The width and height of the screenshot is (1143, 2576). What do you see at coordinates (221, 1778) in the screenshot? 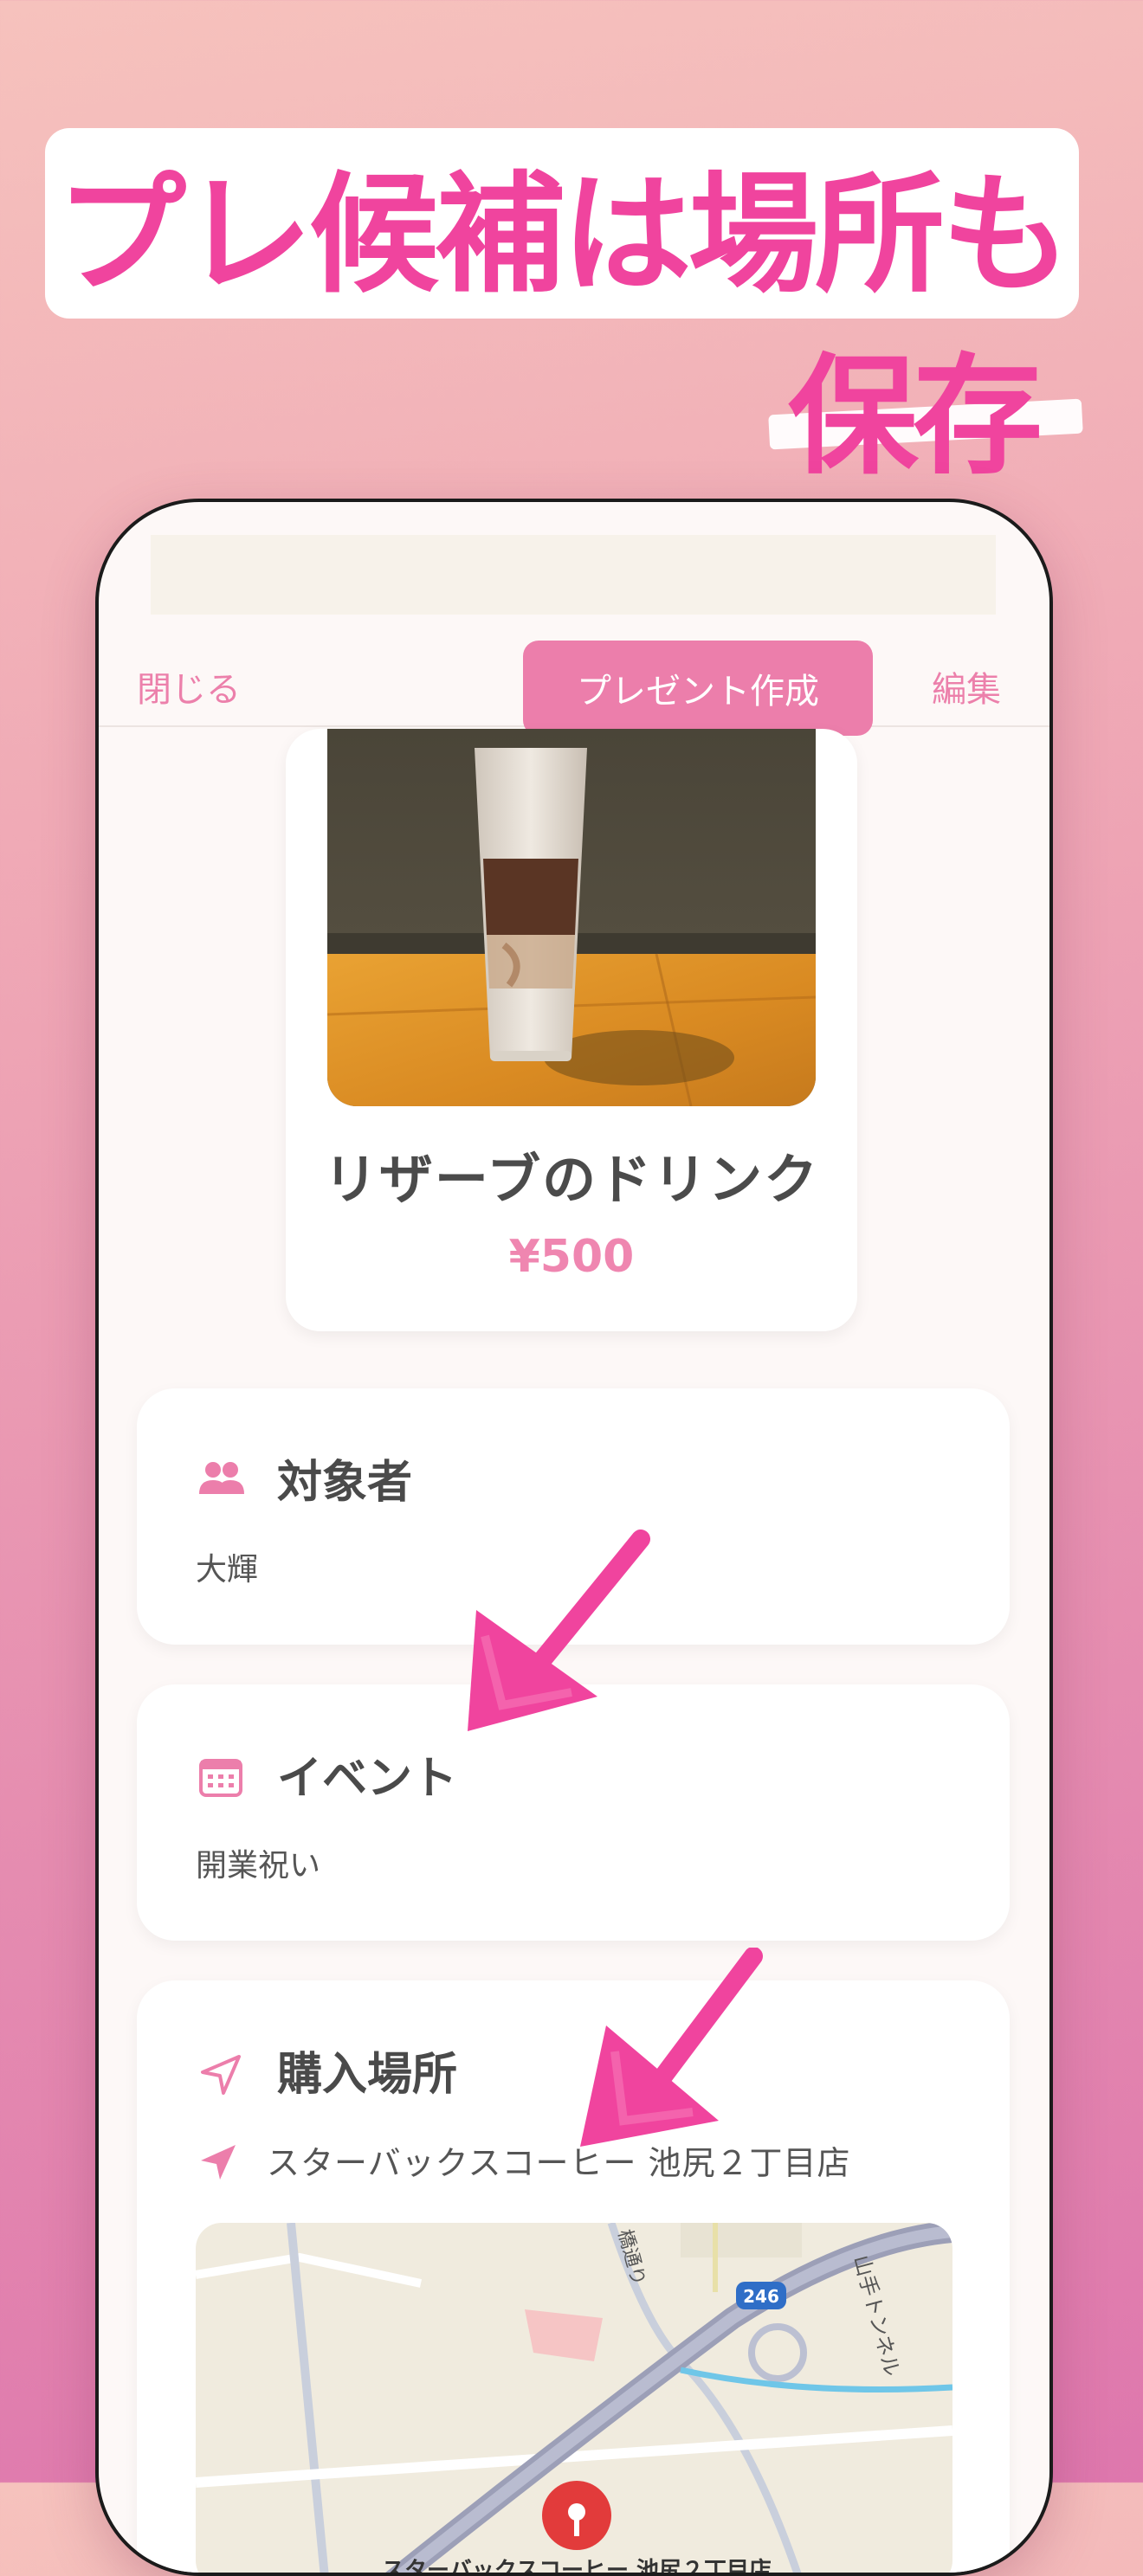
I see `calendar-icon` at bounding box center [221, 1778].